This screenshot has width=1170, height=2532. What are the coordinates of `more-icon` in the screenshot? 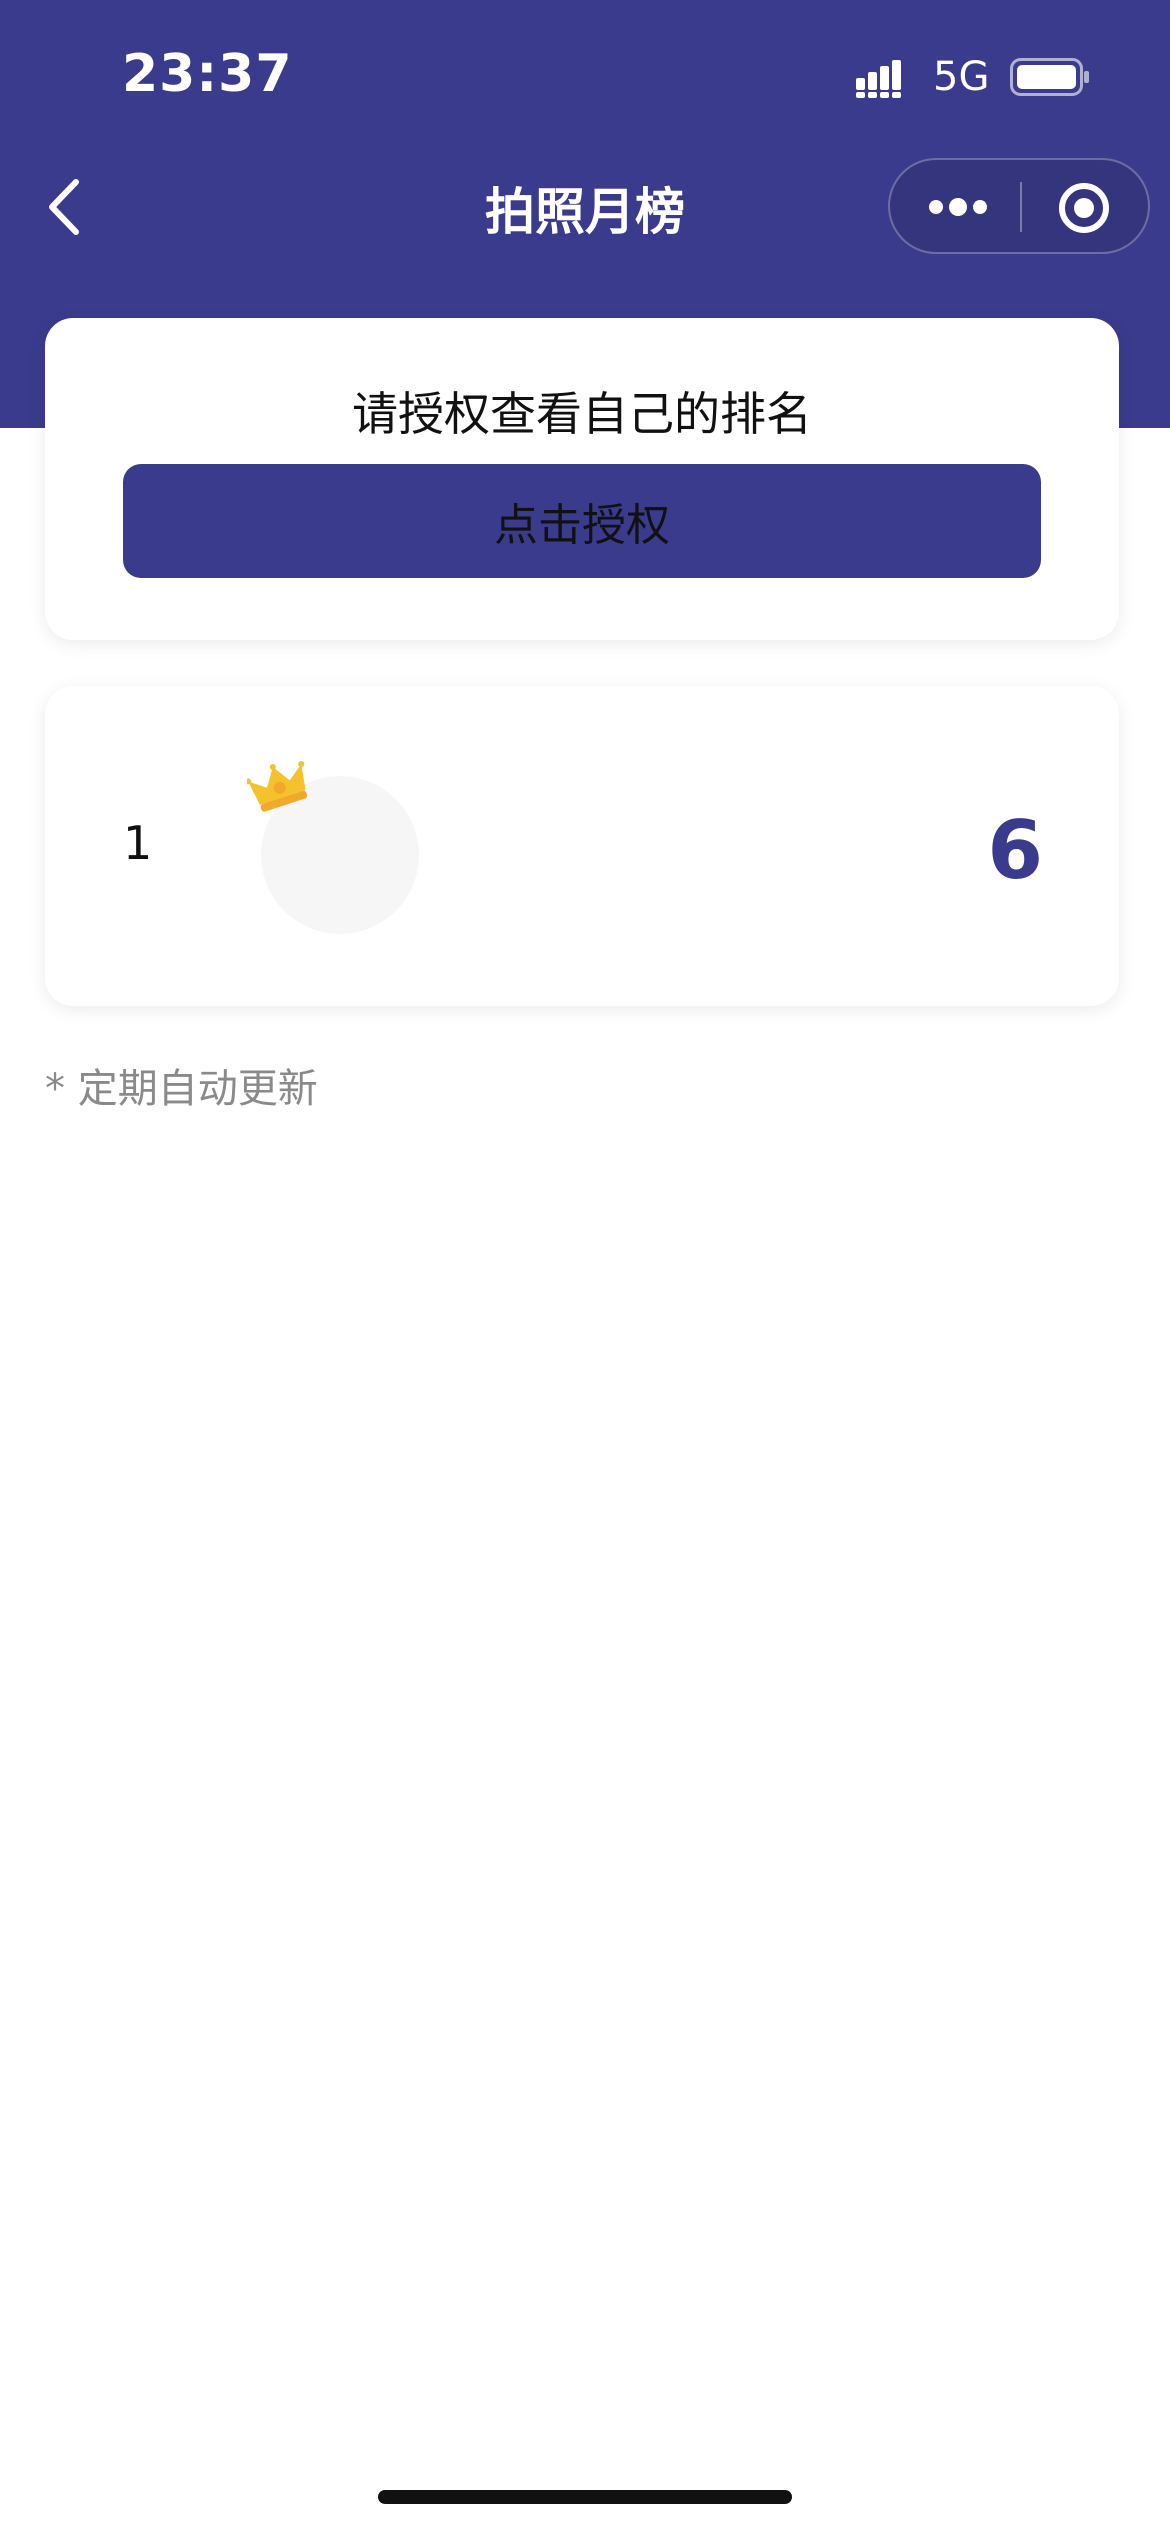 It's located at (958, 207).